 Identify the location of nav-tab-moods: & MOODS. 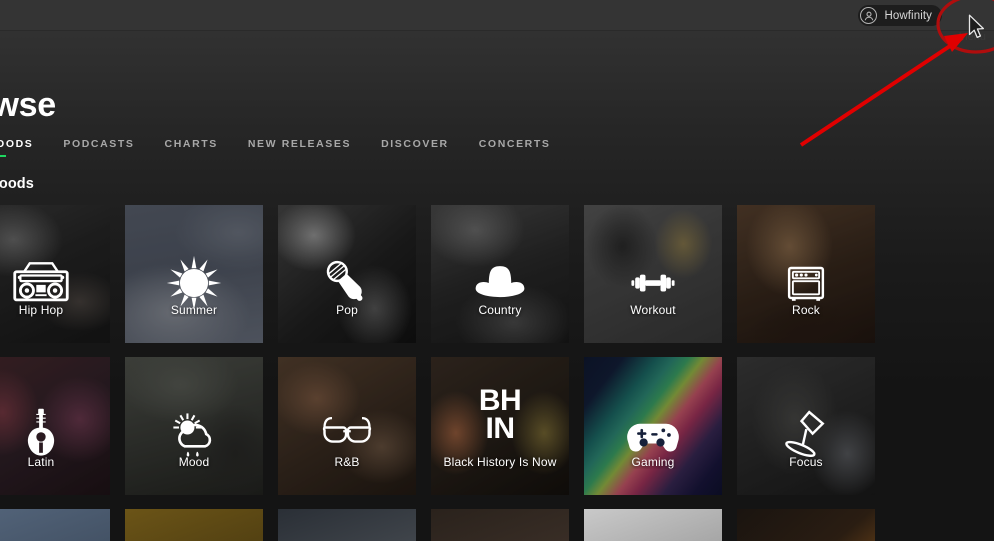
(25, 147).